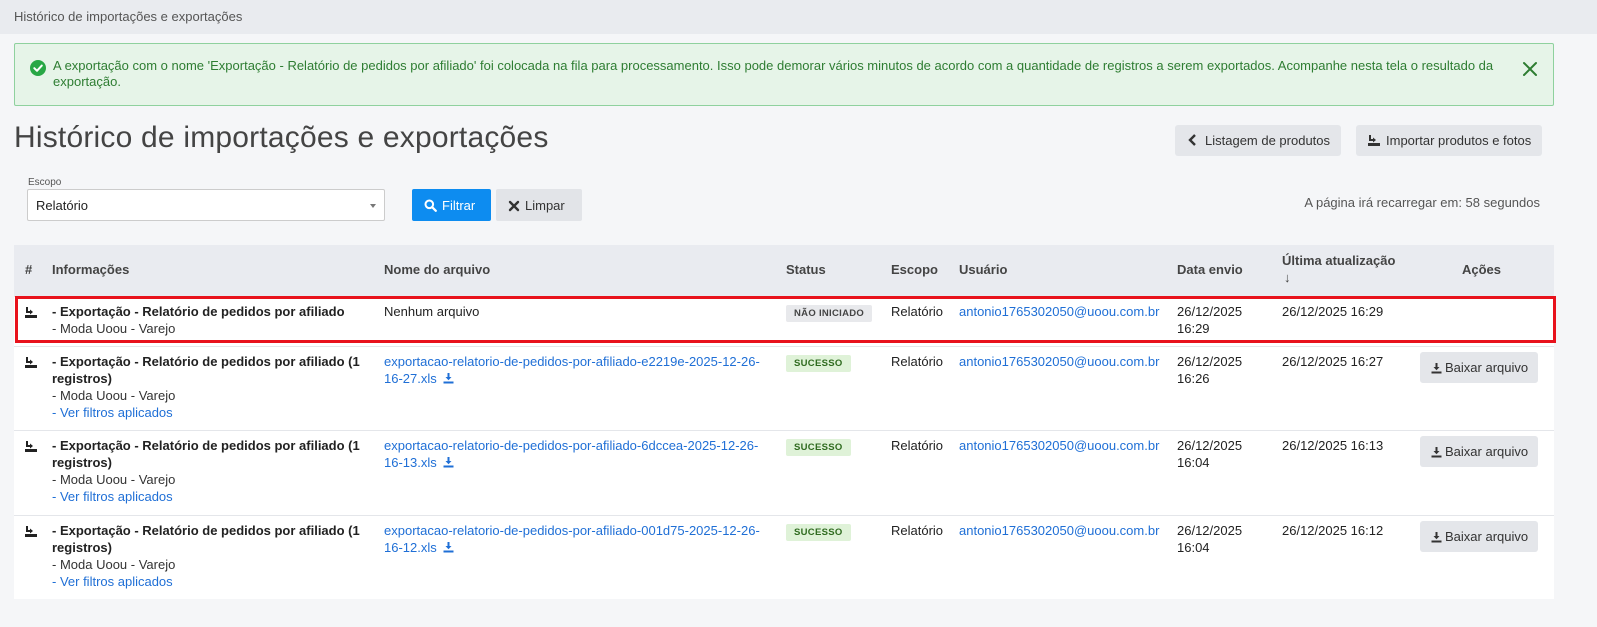 The height and width of the screenshot is (627, 1597). I want to click on col-actions: Ações, so click(1482, 269).